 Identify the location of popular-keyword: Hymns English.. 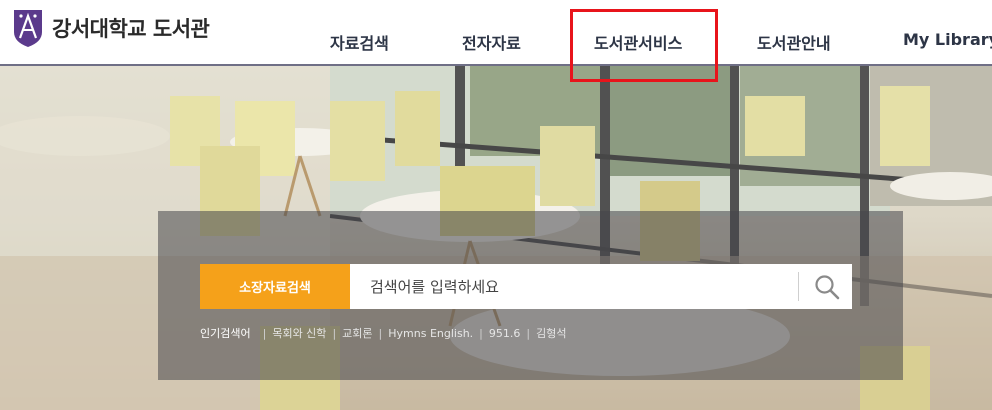
(430, 333).